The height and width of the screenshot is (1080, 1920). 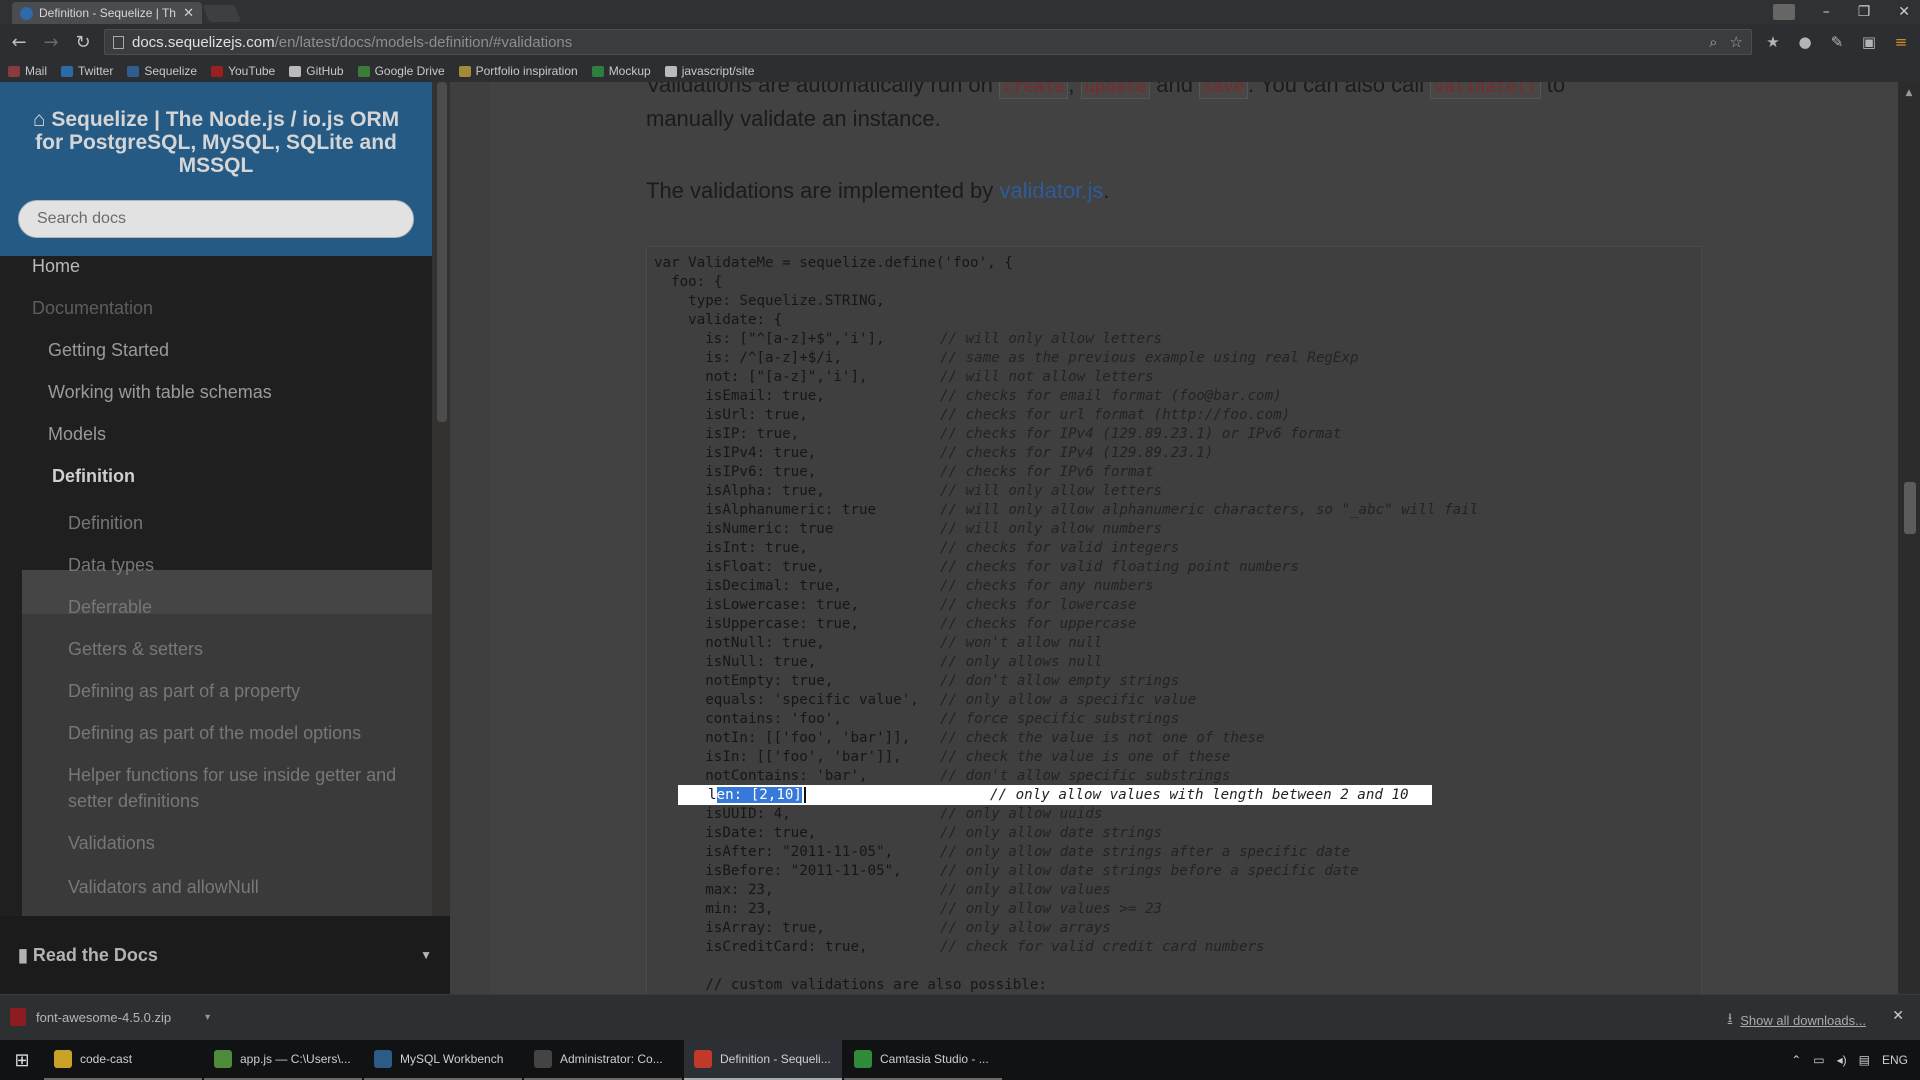 I want to click on bookmark-item: Google Drive, so click(x=401, y=71).